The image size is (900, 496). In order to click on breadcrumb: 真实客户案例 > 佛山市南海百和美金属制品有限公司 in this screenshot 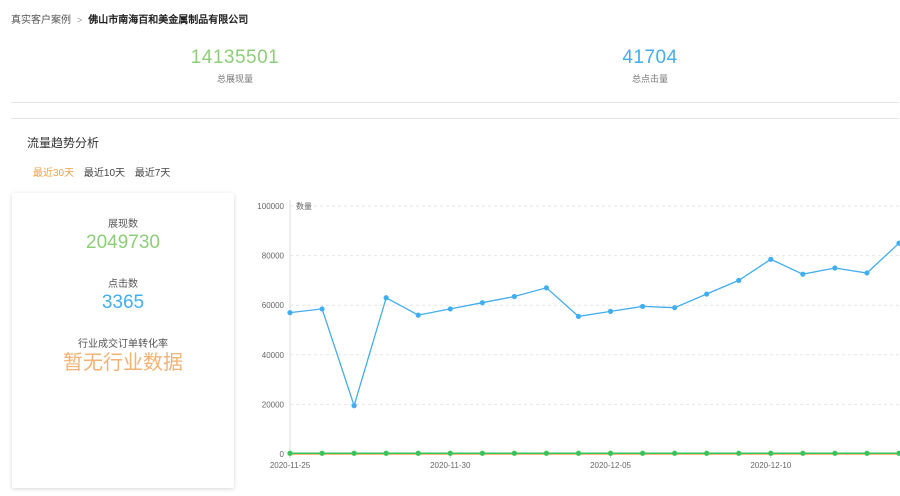, I will do `click(129, 18)`.